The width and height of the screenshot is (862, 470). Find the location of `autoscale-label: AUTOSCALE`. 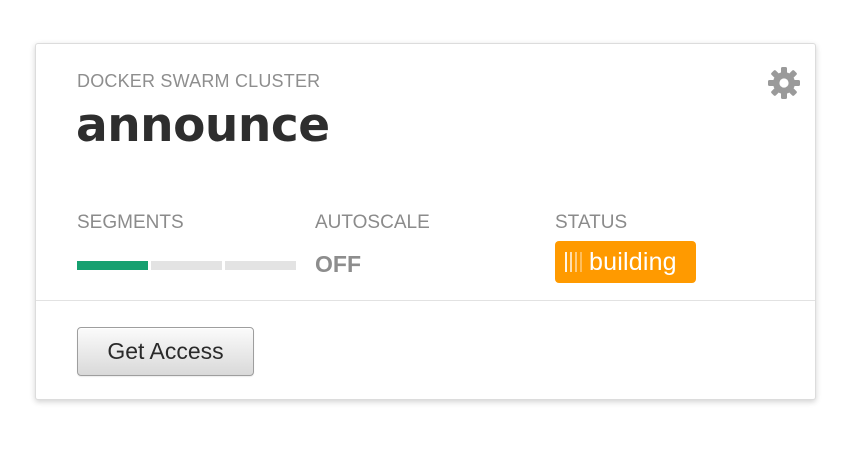

autoscale-label: AUTOSCALE is located at coordinates (372, 222).